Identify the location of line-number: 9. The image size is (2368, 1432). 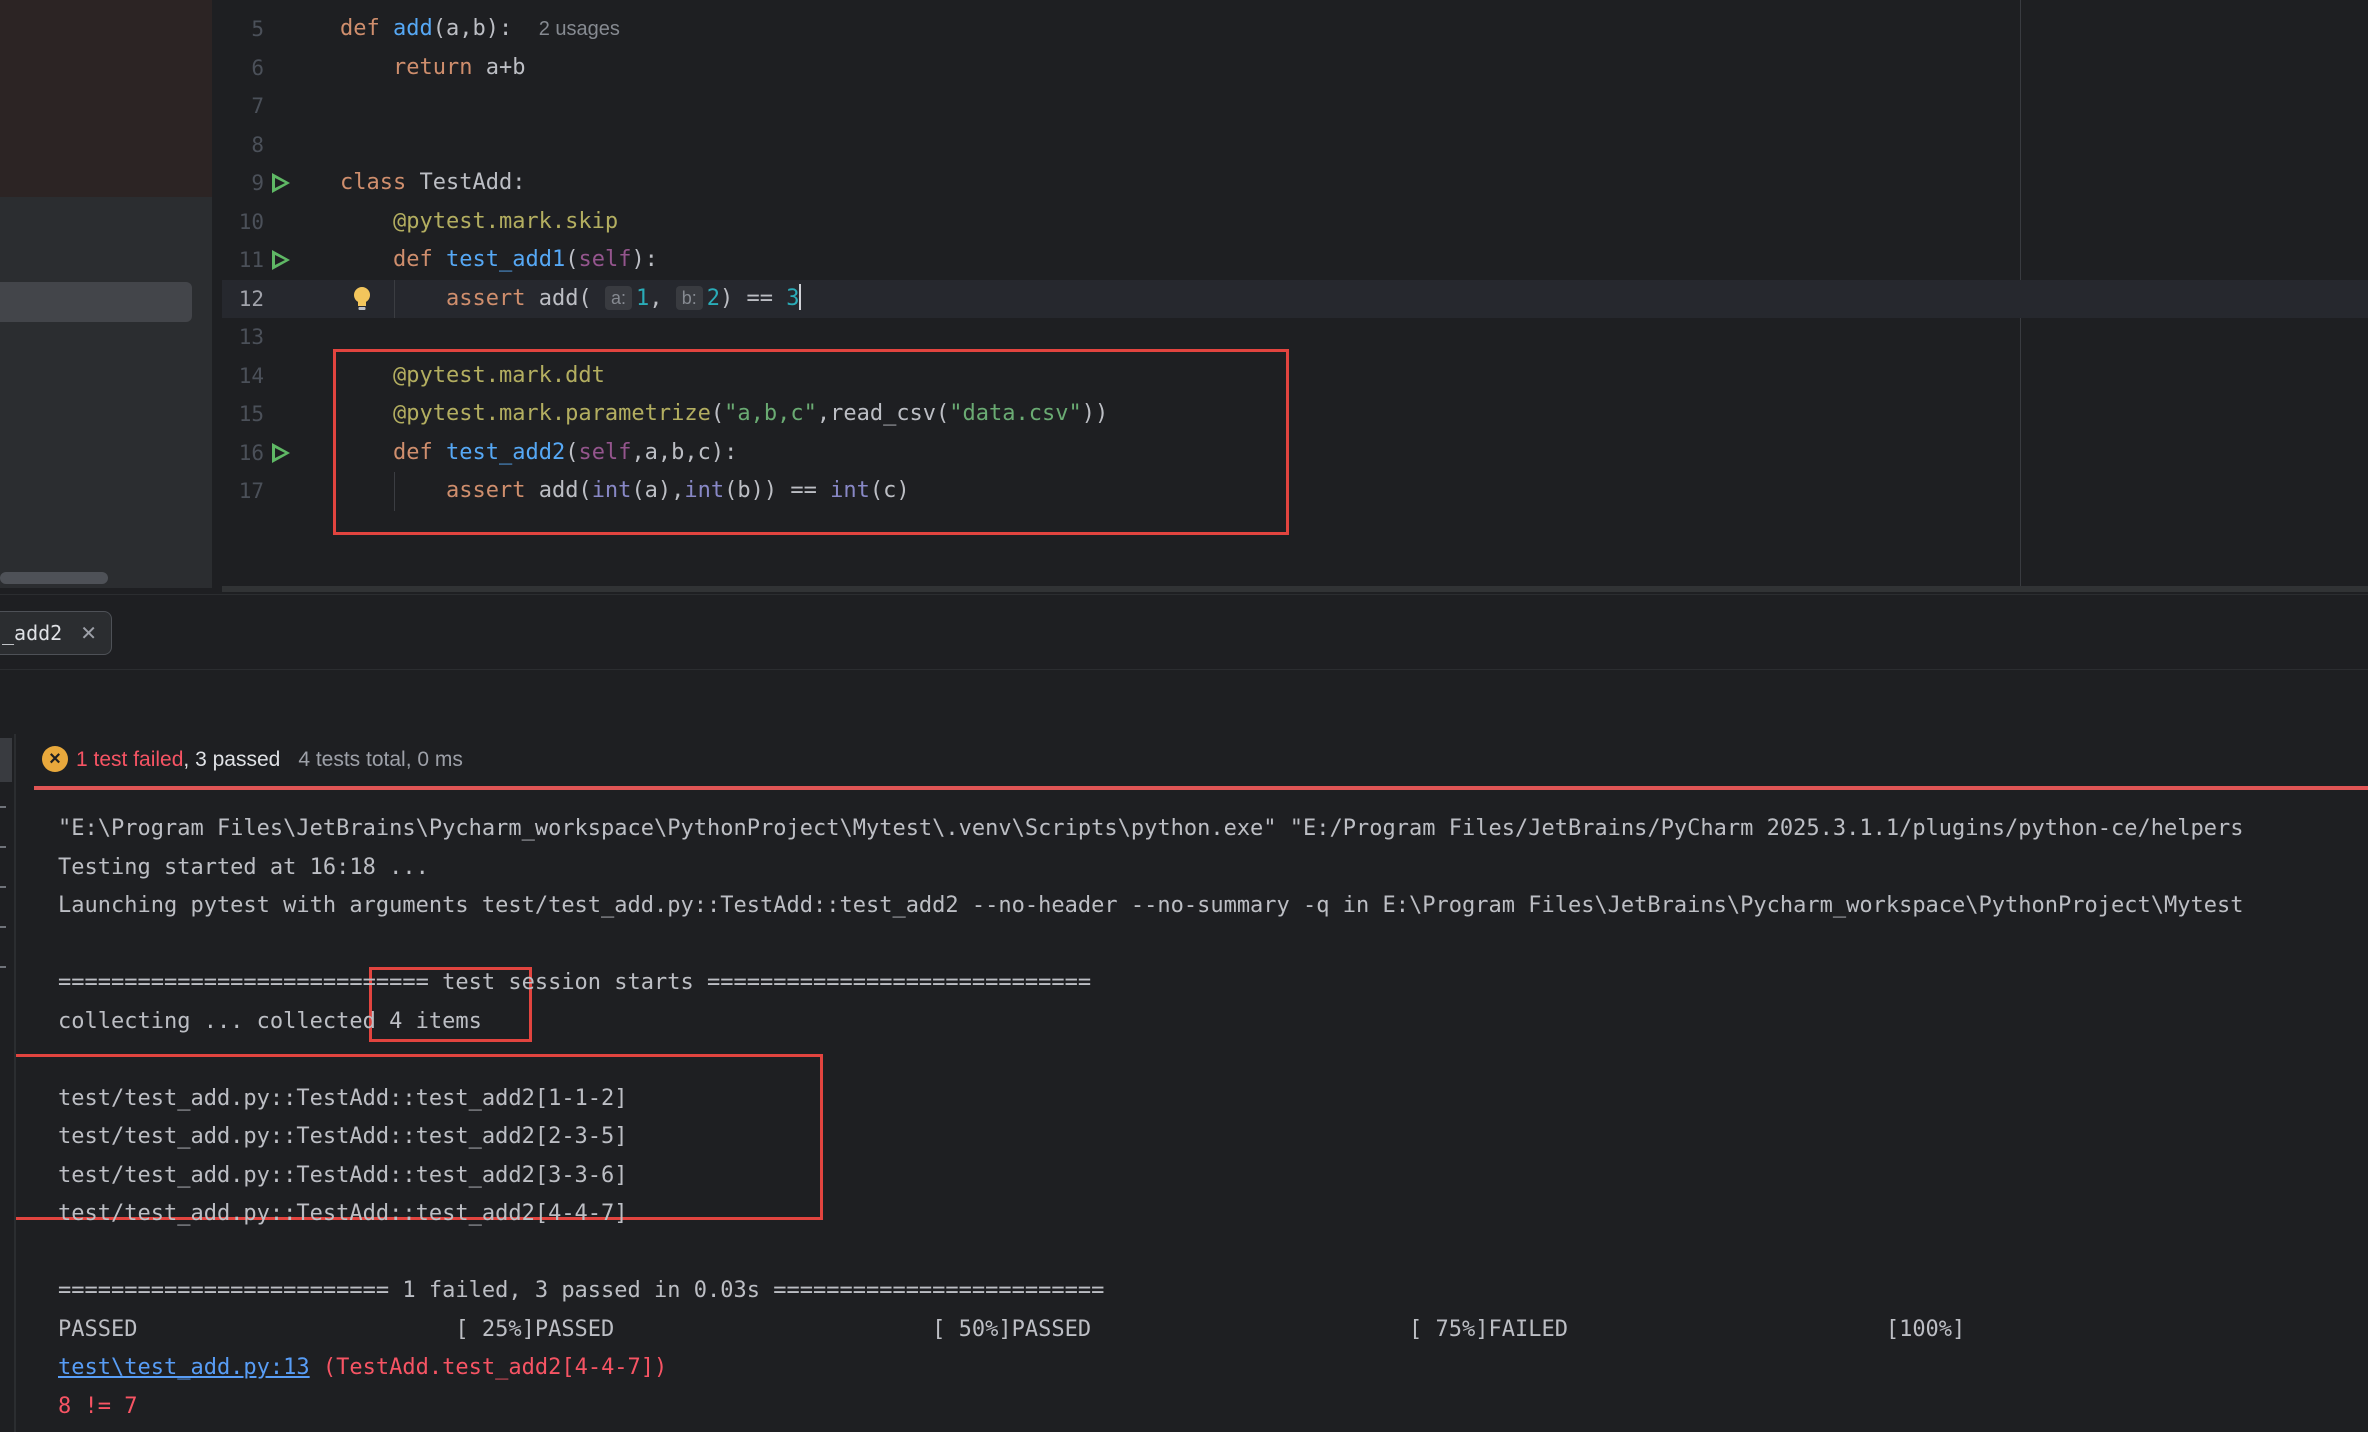
(257, 183).